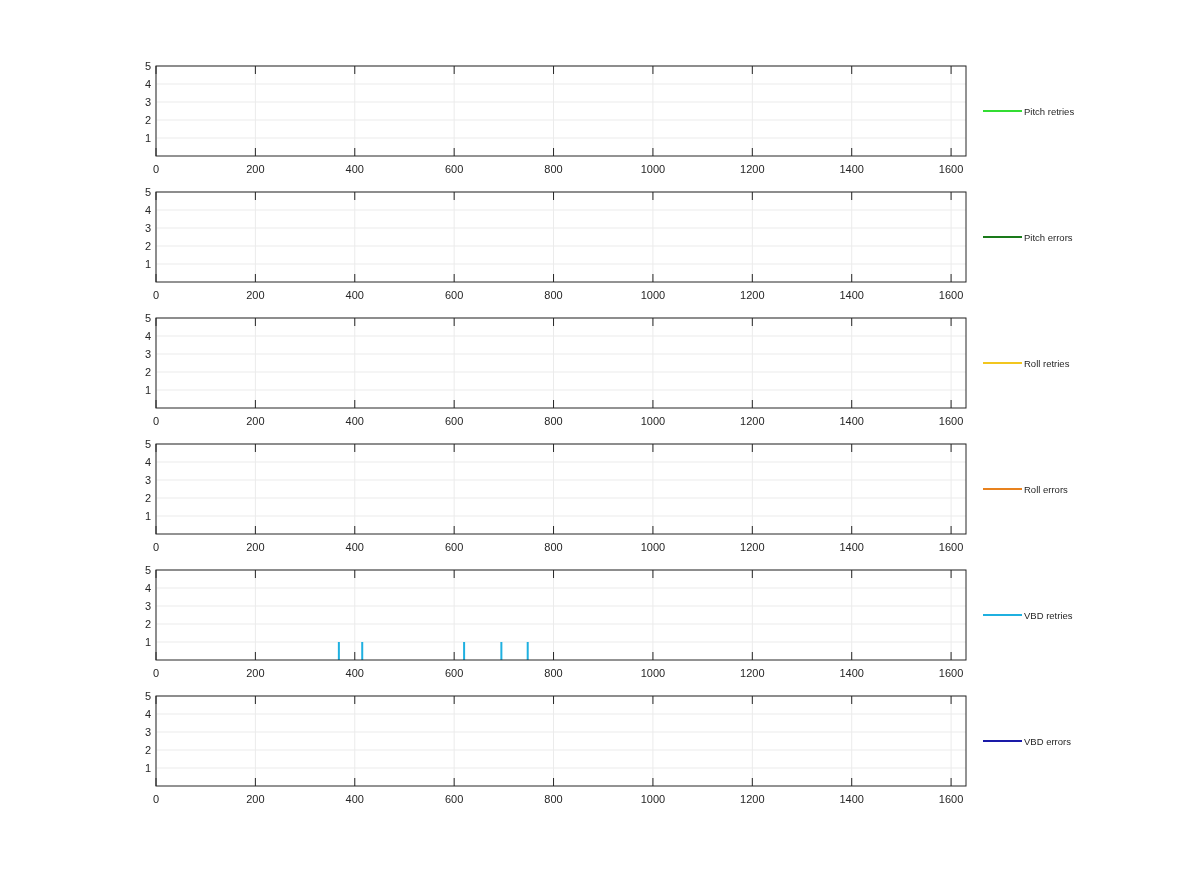  I want to click on legend-label: Pitch errors, so click(1048, 237).